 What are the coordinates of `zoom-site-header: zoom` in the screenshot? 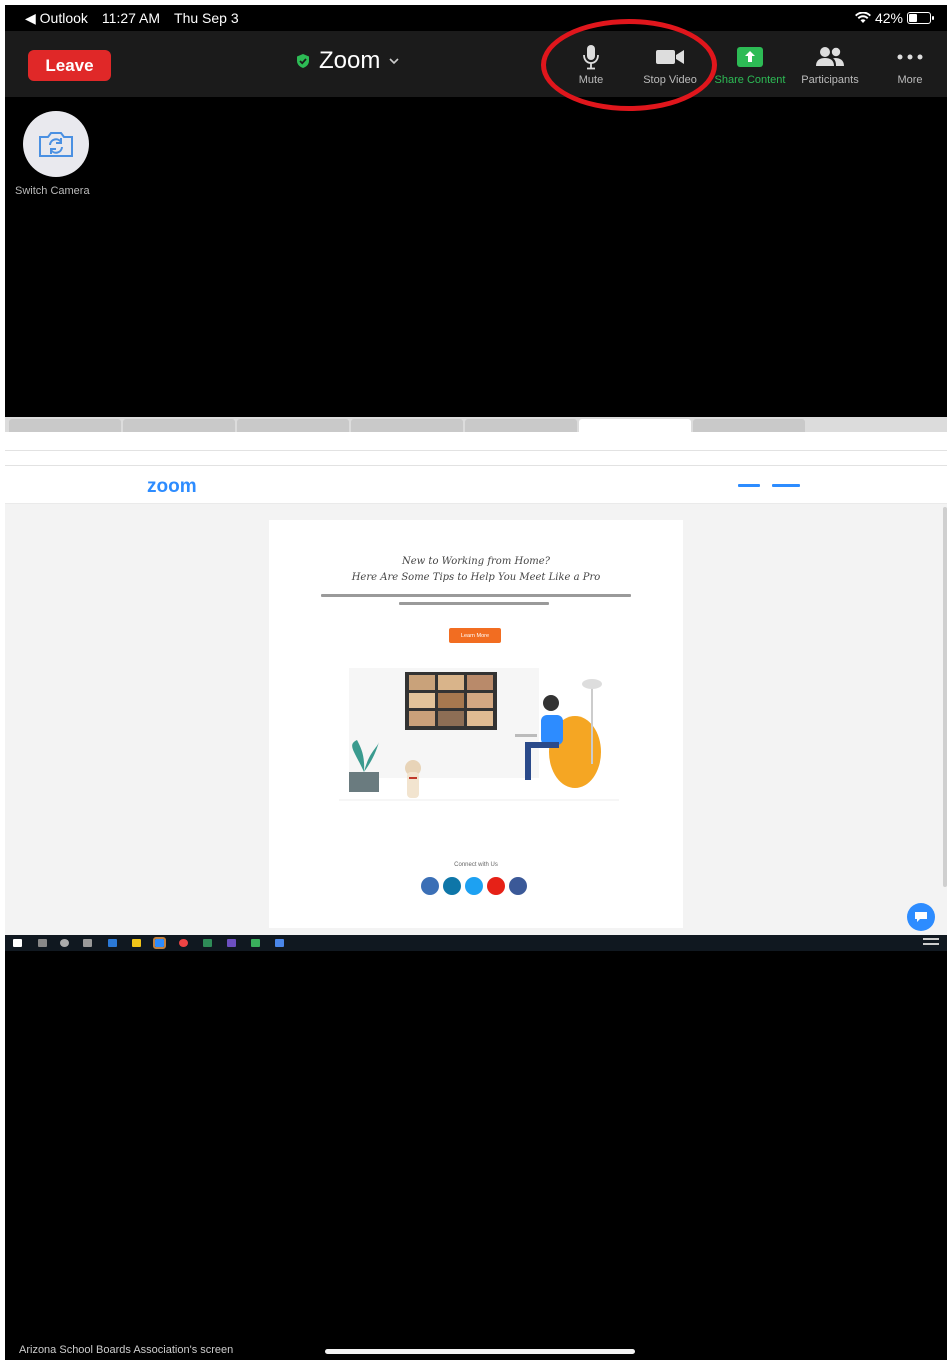 It's located at (476, 485).